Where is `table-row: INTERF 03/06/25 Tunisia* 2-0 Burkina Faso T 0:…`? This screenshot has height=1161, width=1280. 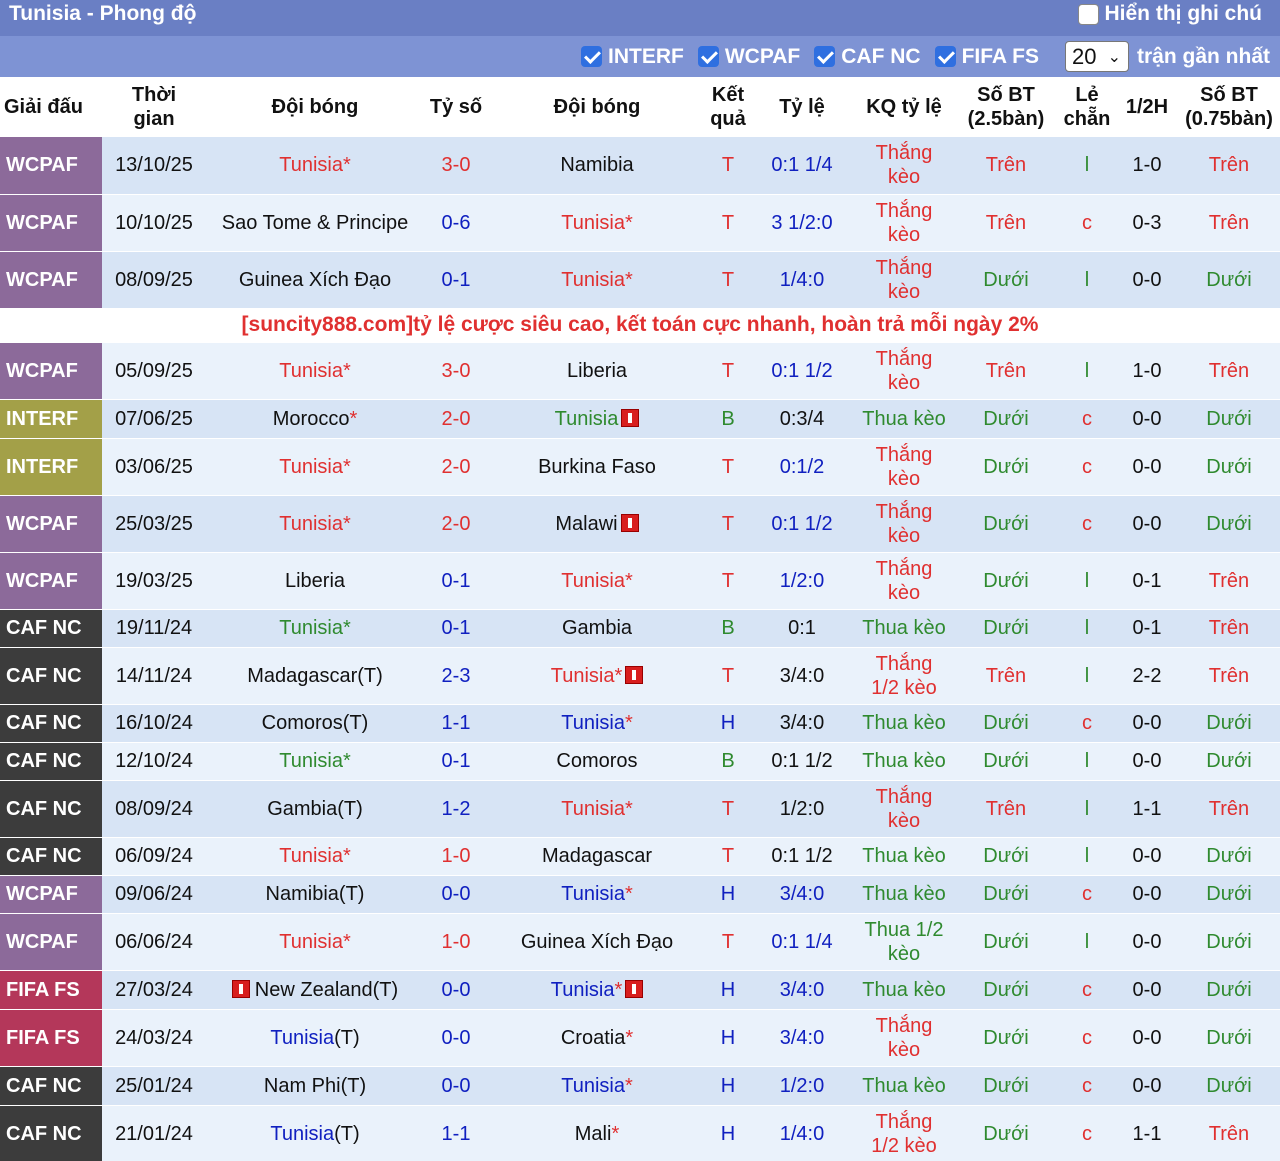
table-row: INTERF 03/06/25 Tunisia* 2-0 Burkina Faso T 0:… is located at coordinates (640, 467).